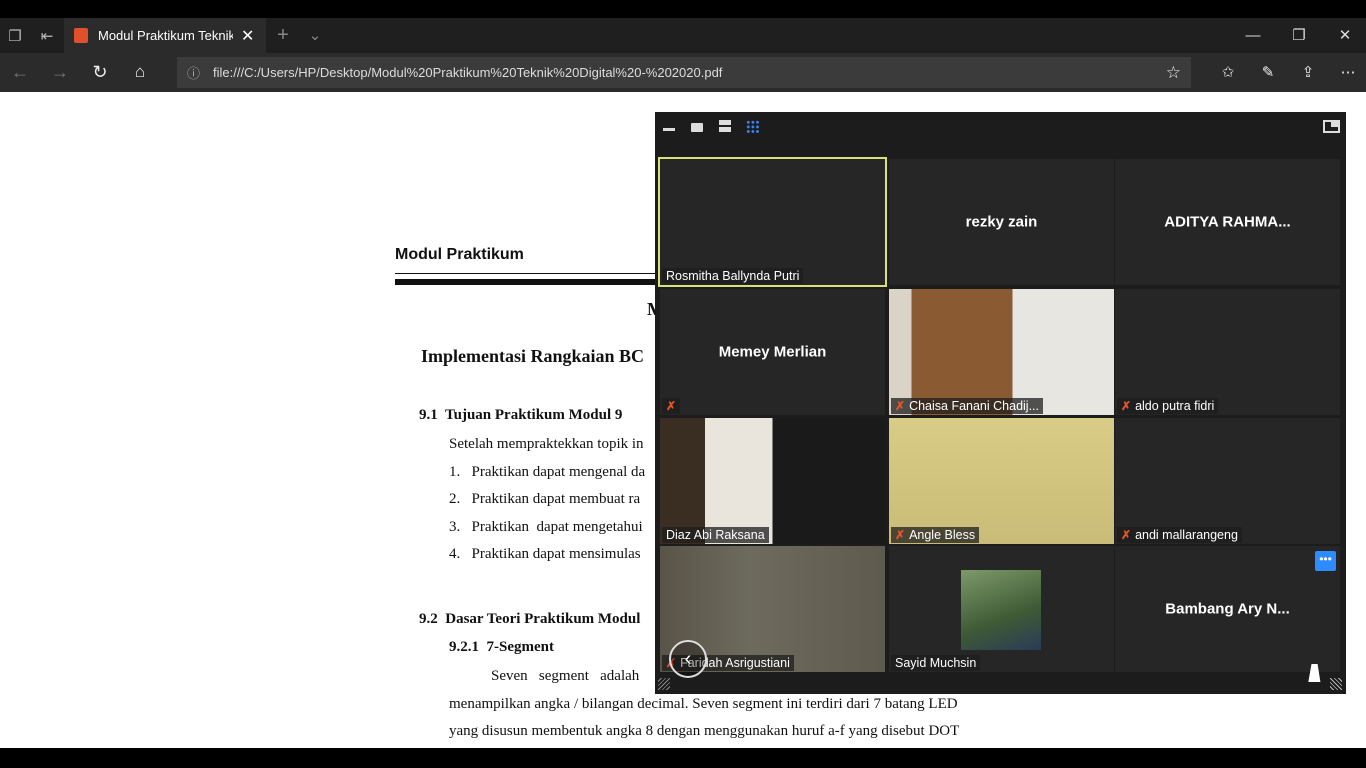 This screenshot has width=1366, height=768. What do you see at coordinates (60, 72) in the screenshot?
I see `forward-icon: →` at bounding box center [60, 72].